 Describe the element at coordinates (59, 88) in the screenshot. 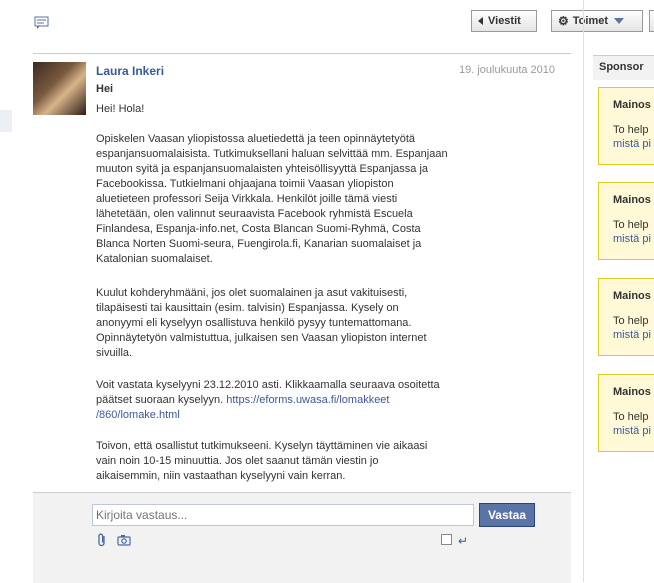

I see `sender-avatar` at that location.